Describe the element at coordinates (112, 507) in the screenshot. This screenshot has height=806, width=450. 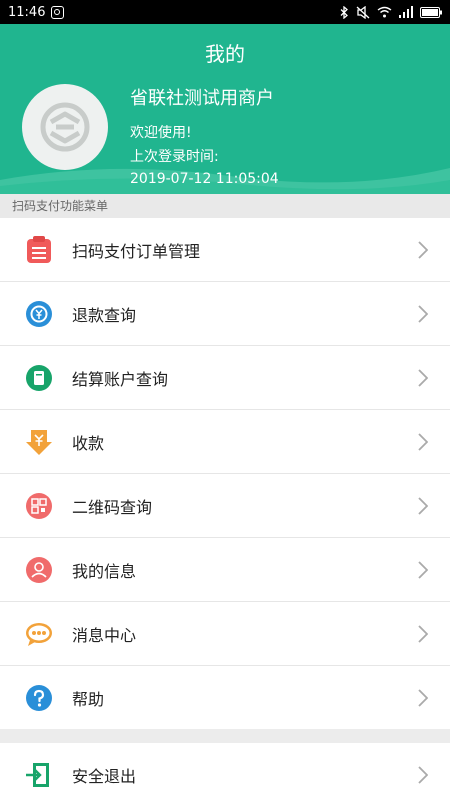
I see `menu-item-label: 二维码查询` at that location.